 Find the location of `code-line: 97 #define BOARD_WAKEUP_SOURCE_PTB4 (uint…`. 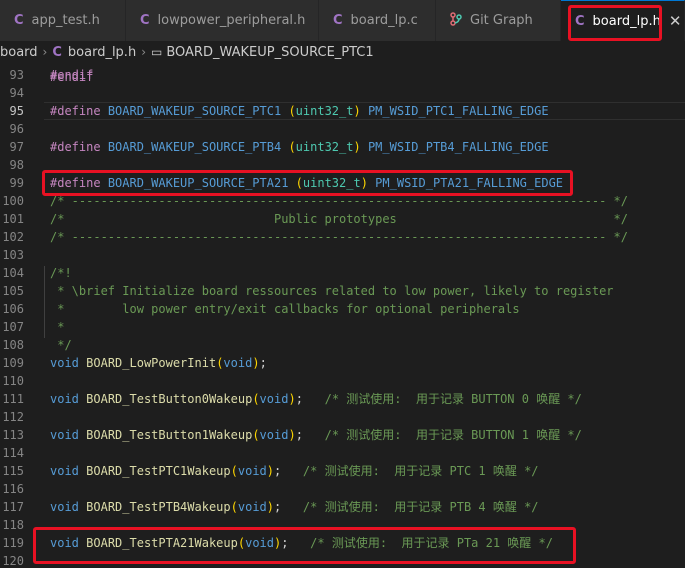

code-line: 97 #define BOARD_WAKEUP_SOURCE_PTB4 (uint… is located at coordinates (342, 147).